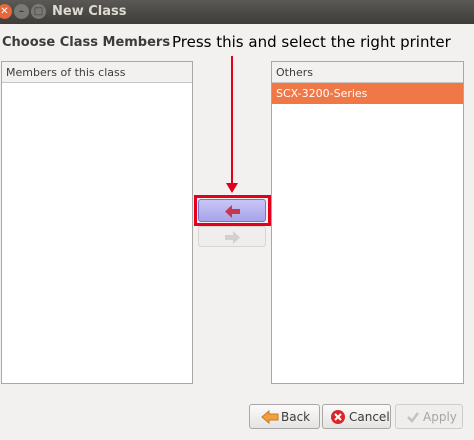  Describe the element at coordinates (311, 42) in the screenshot. I see `annotation-text: Press this and select the right printer` at that location.